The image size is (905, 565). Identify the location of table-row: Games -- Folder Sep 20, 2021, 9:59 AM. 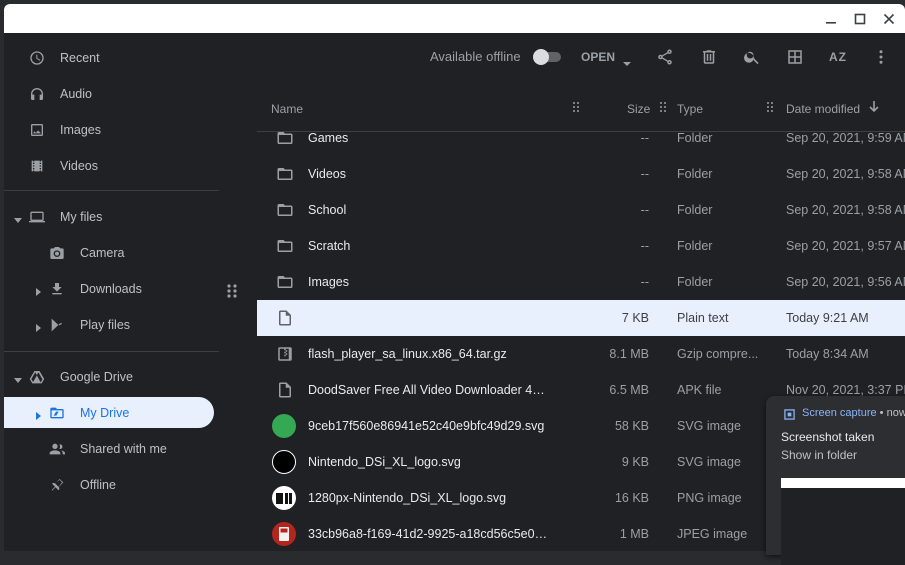
(581, 144).